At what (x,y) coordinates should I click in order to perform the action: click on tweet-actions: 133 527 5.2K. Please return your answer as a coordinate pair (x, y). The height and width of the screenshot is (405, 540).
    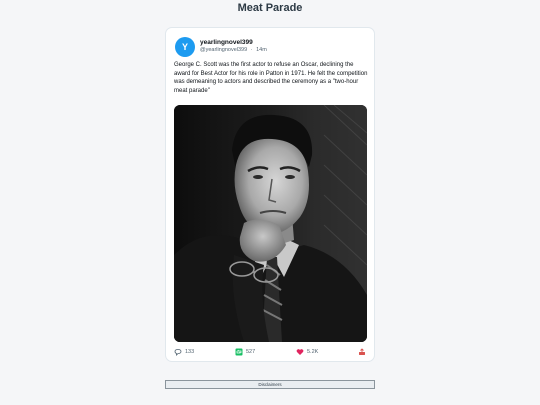
    Looking at the image, I should click on (271, 352).